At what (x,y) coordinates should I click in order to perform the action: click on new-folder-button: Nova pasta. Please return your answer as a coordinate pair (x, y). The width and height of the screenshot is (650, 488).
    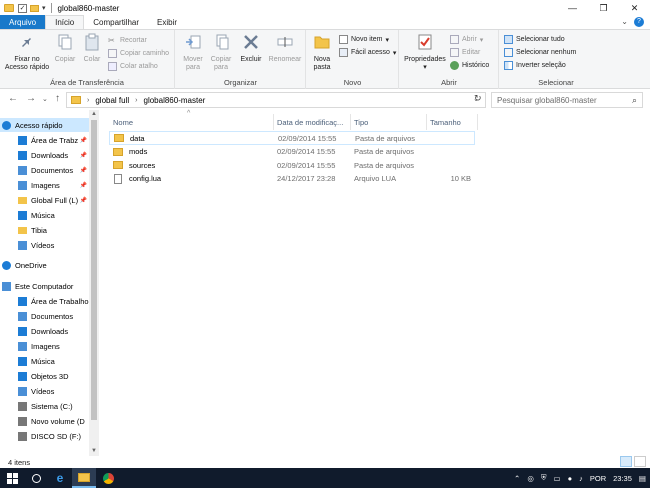
    Looking at the image, I should click on (322, 52).